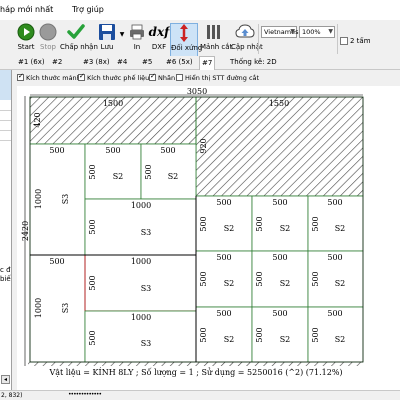 The height and width of the screenshot is (400, 400). I want to click on update-label: Cập nhật, so click(247, 47).